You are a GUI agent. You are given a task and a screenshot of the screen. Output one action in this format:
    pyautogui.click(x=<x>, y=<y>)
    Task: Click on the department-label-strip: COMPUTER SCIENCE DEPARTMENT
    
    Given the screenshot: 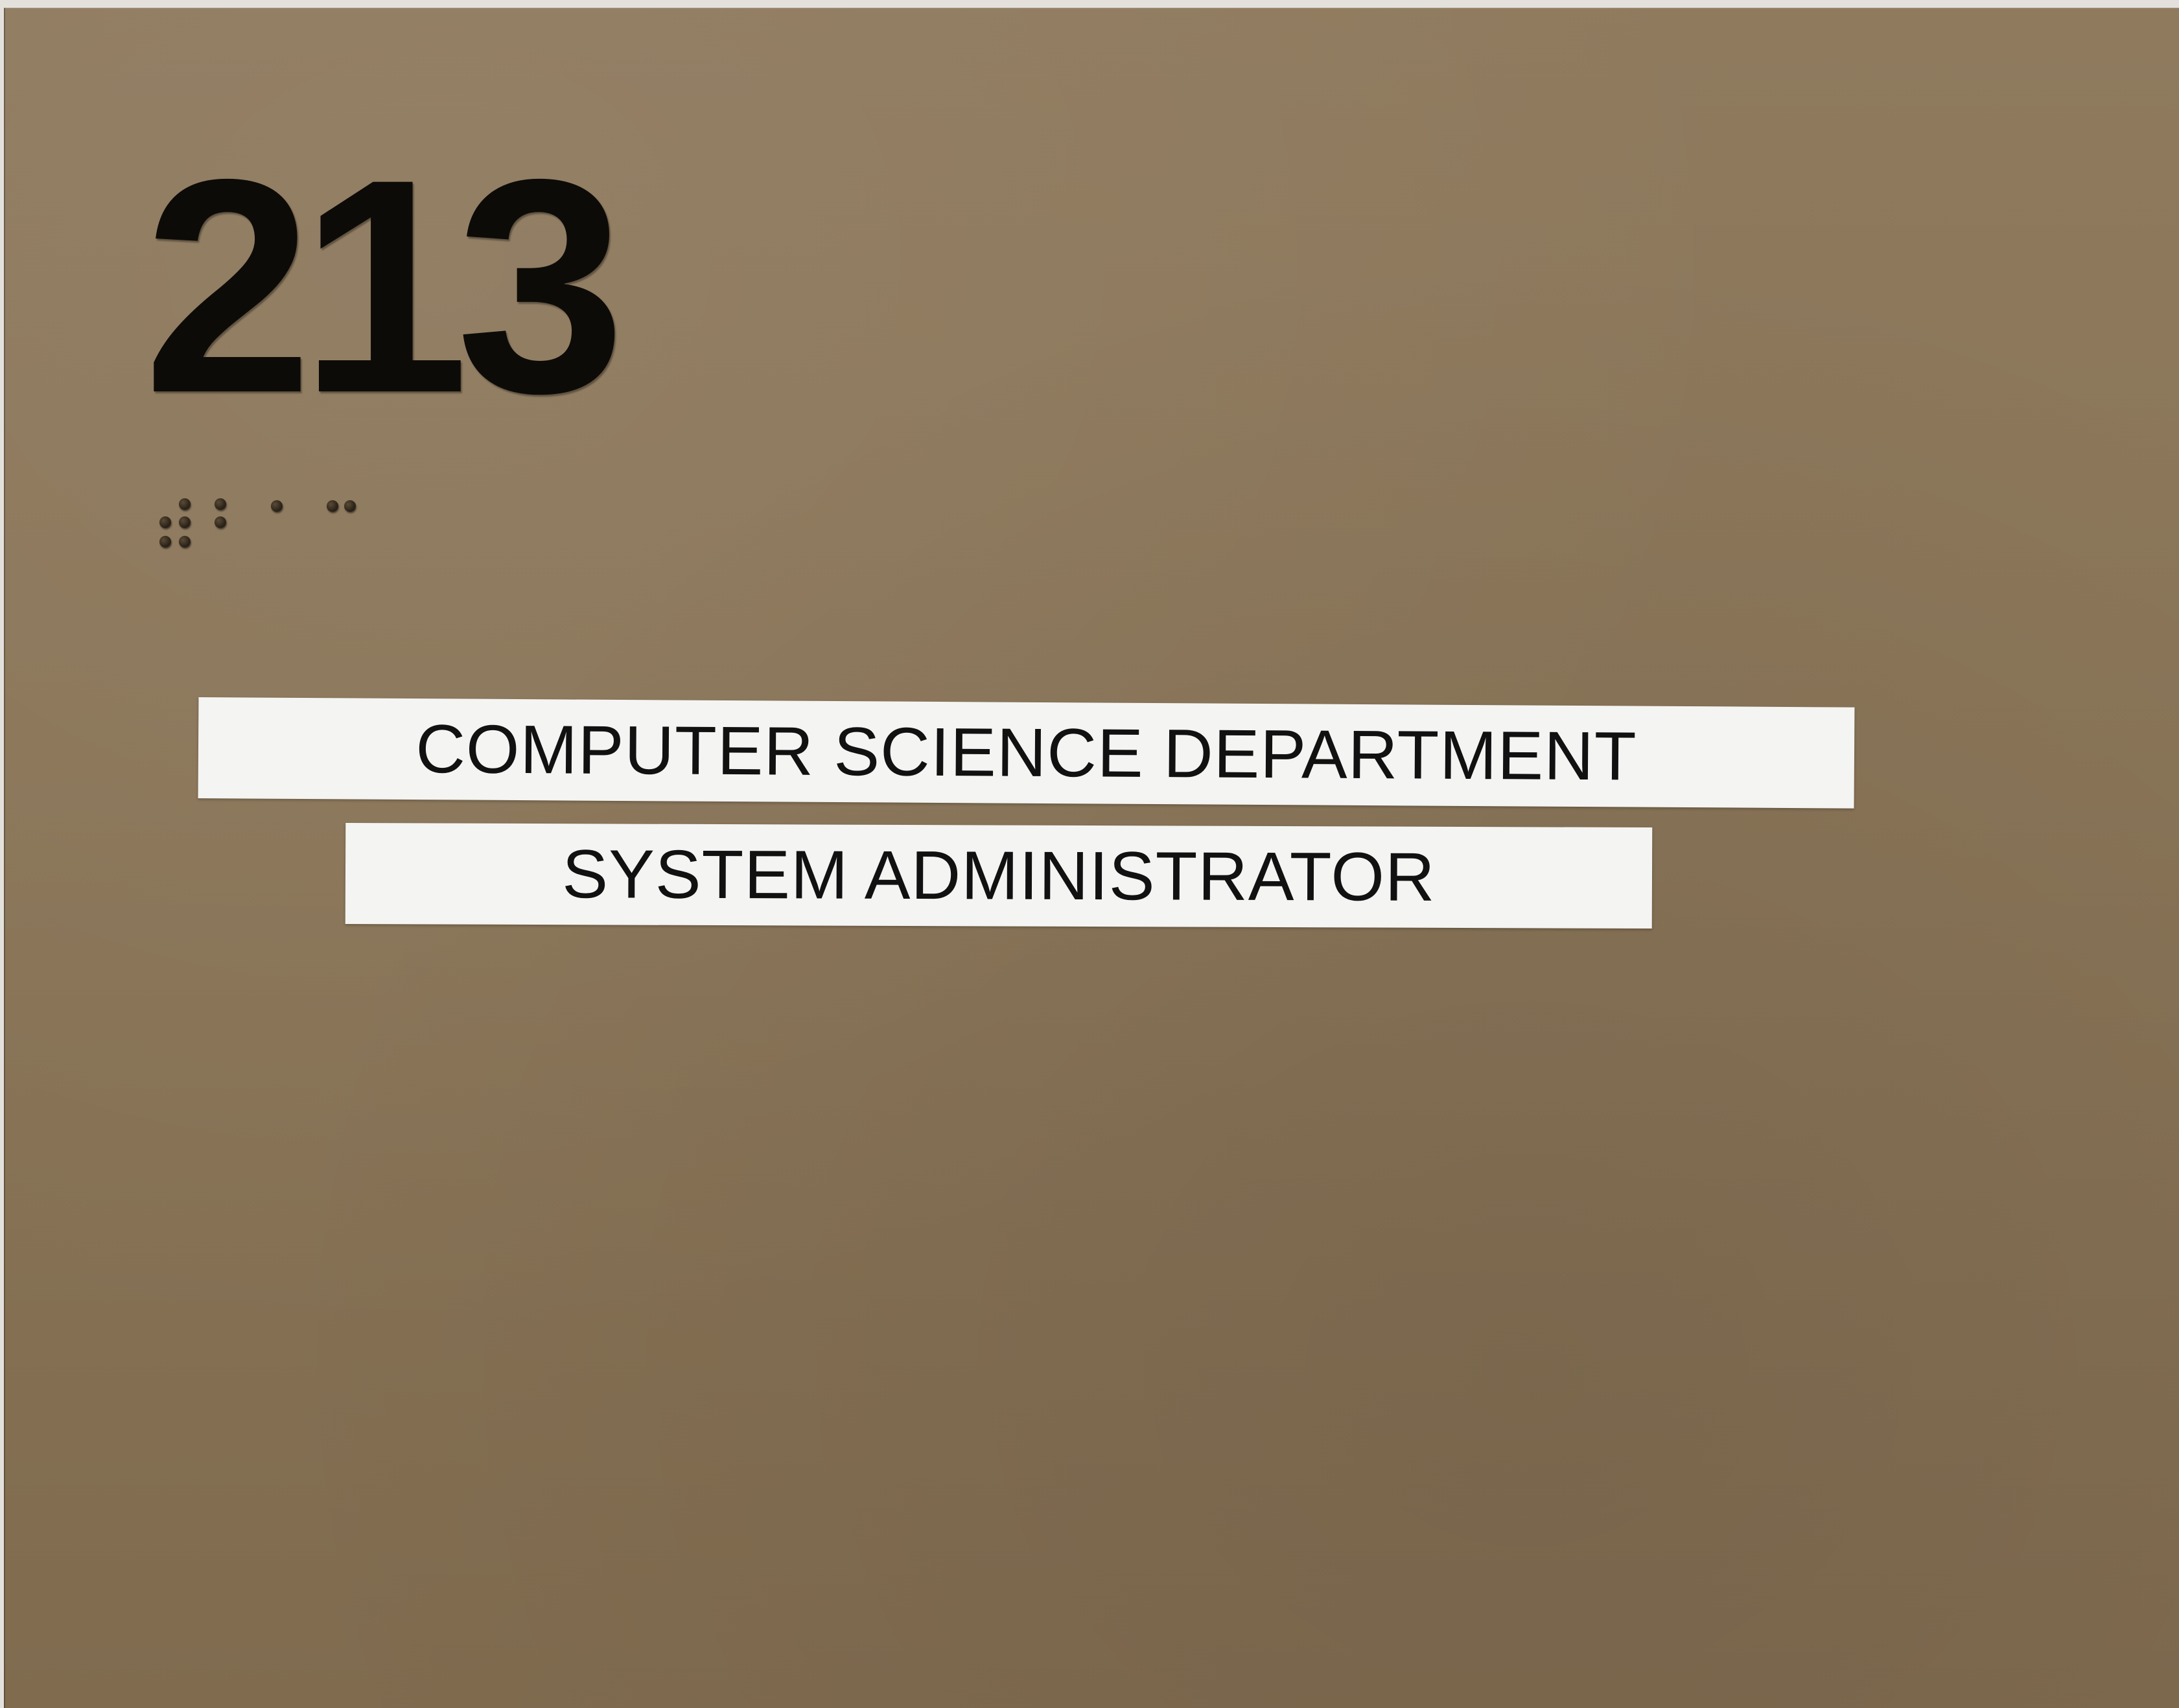 What is the action you would take?
    pyautogui.click(x=1026, y=753)
    